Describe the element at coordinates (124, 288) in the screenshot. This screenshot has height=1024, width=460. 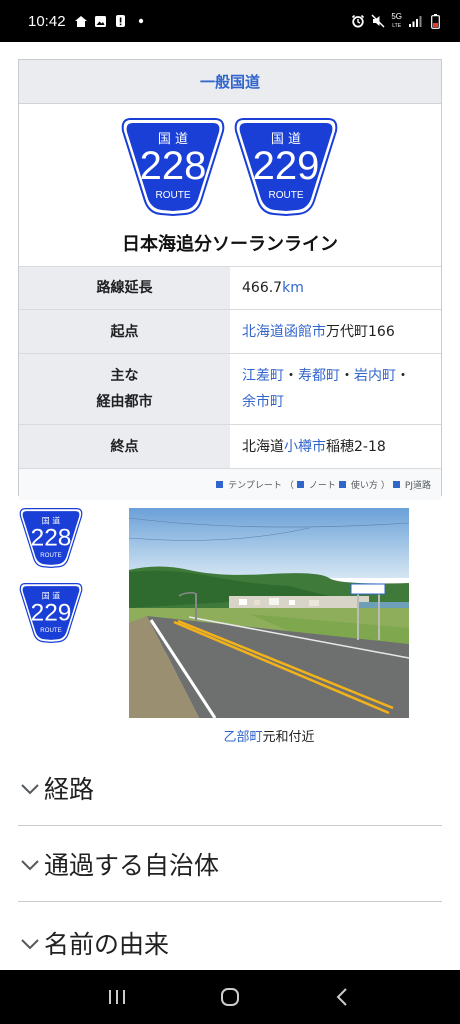
I see `row-length-label: 路線延長` at that location.